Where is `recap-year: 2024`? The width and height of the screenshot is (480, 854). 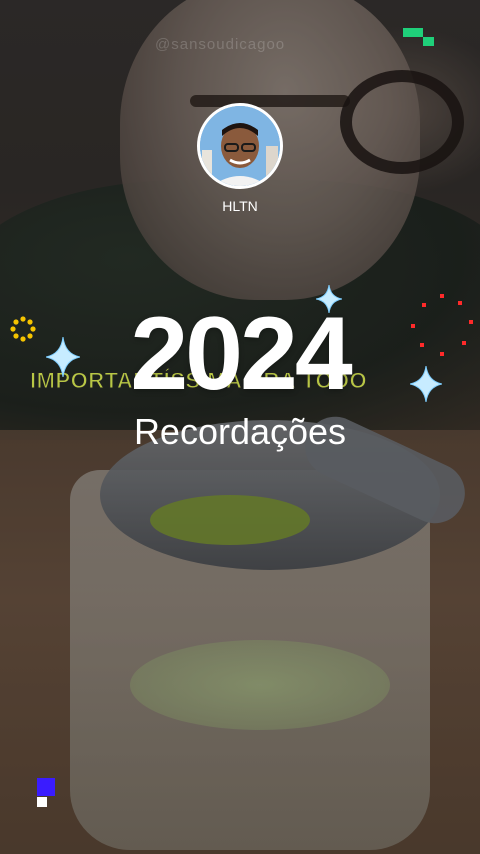 recap-year: 2024 is located at coordinates (241, 354).